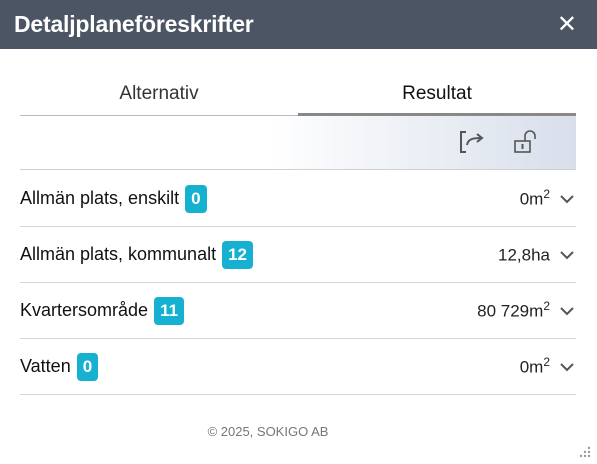  Describe the element at coordinates (159, 96) in the screenshot. I see `tab-alternativ: Alternativ` at that location.